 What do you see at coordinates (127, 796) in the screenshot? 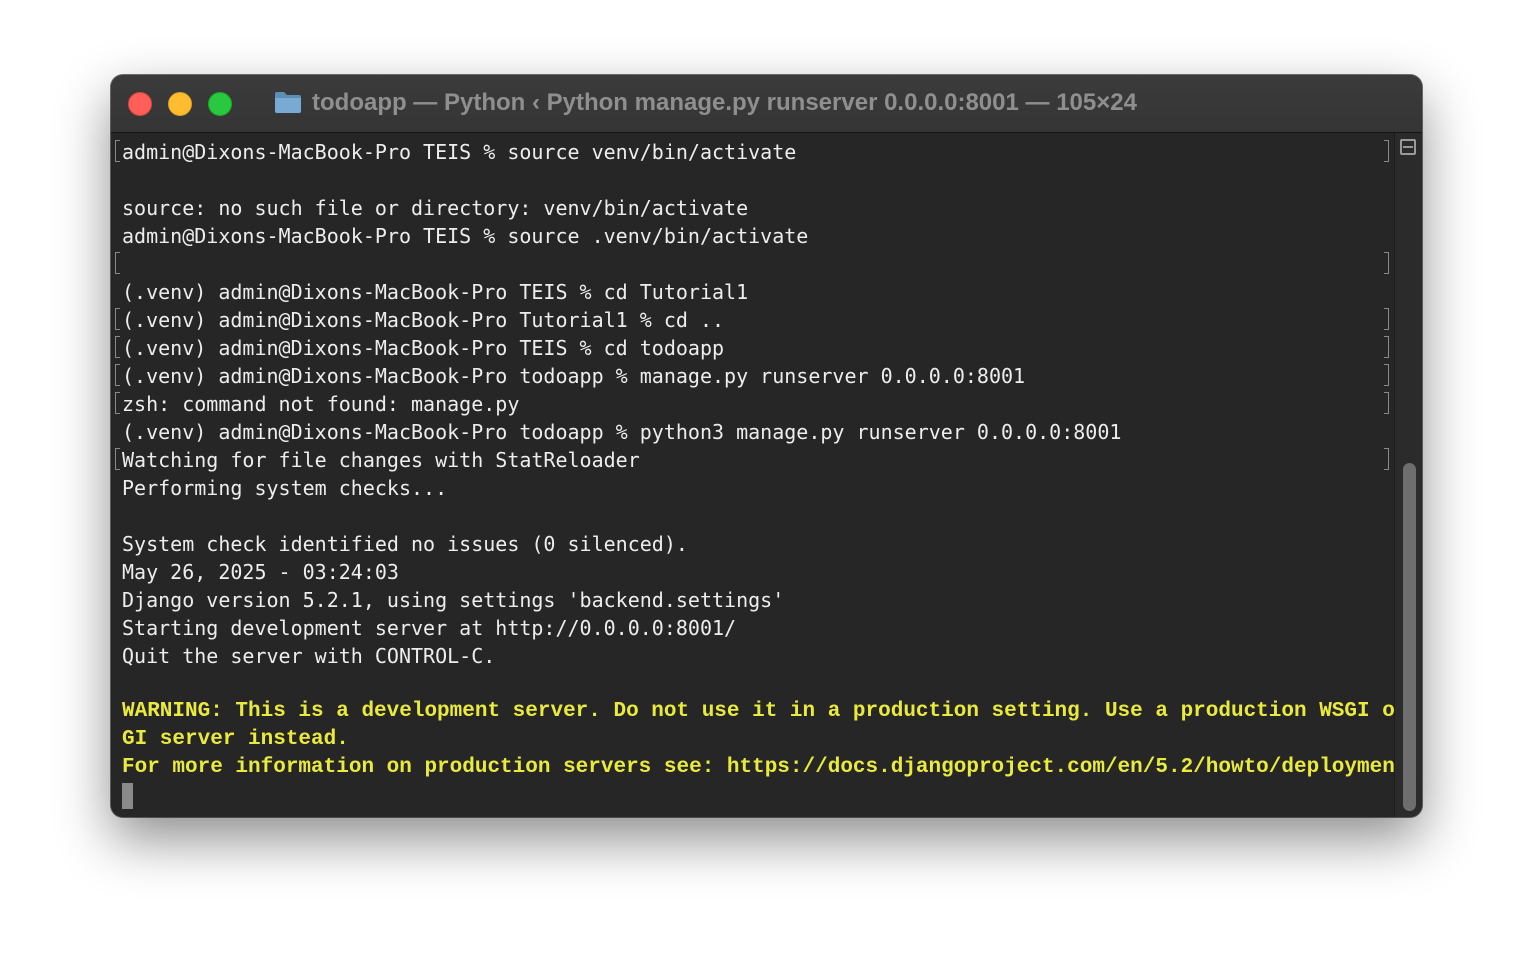
I see `text-cursor` at bounding box center [127, 796].